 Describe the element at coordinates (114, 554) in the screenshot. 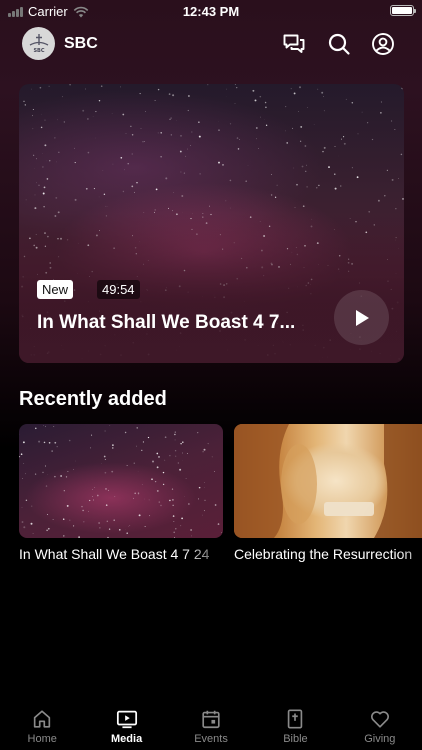

I see `media-title: In What Shall We Boast 4 7 24` at that location.